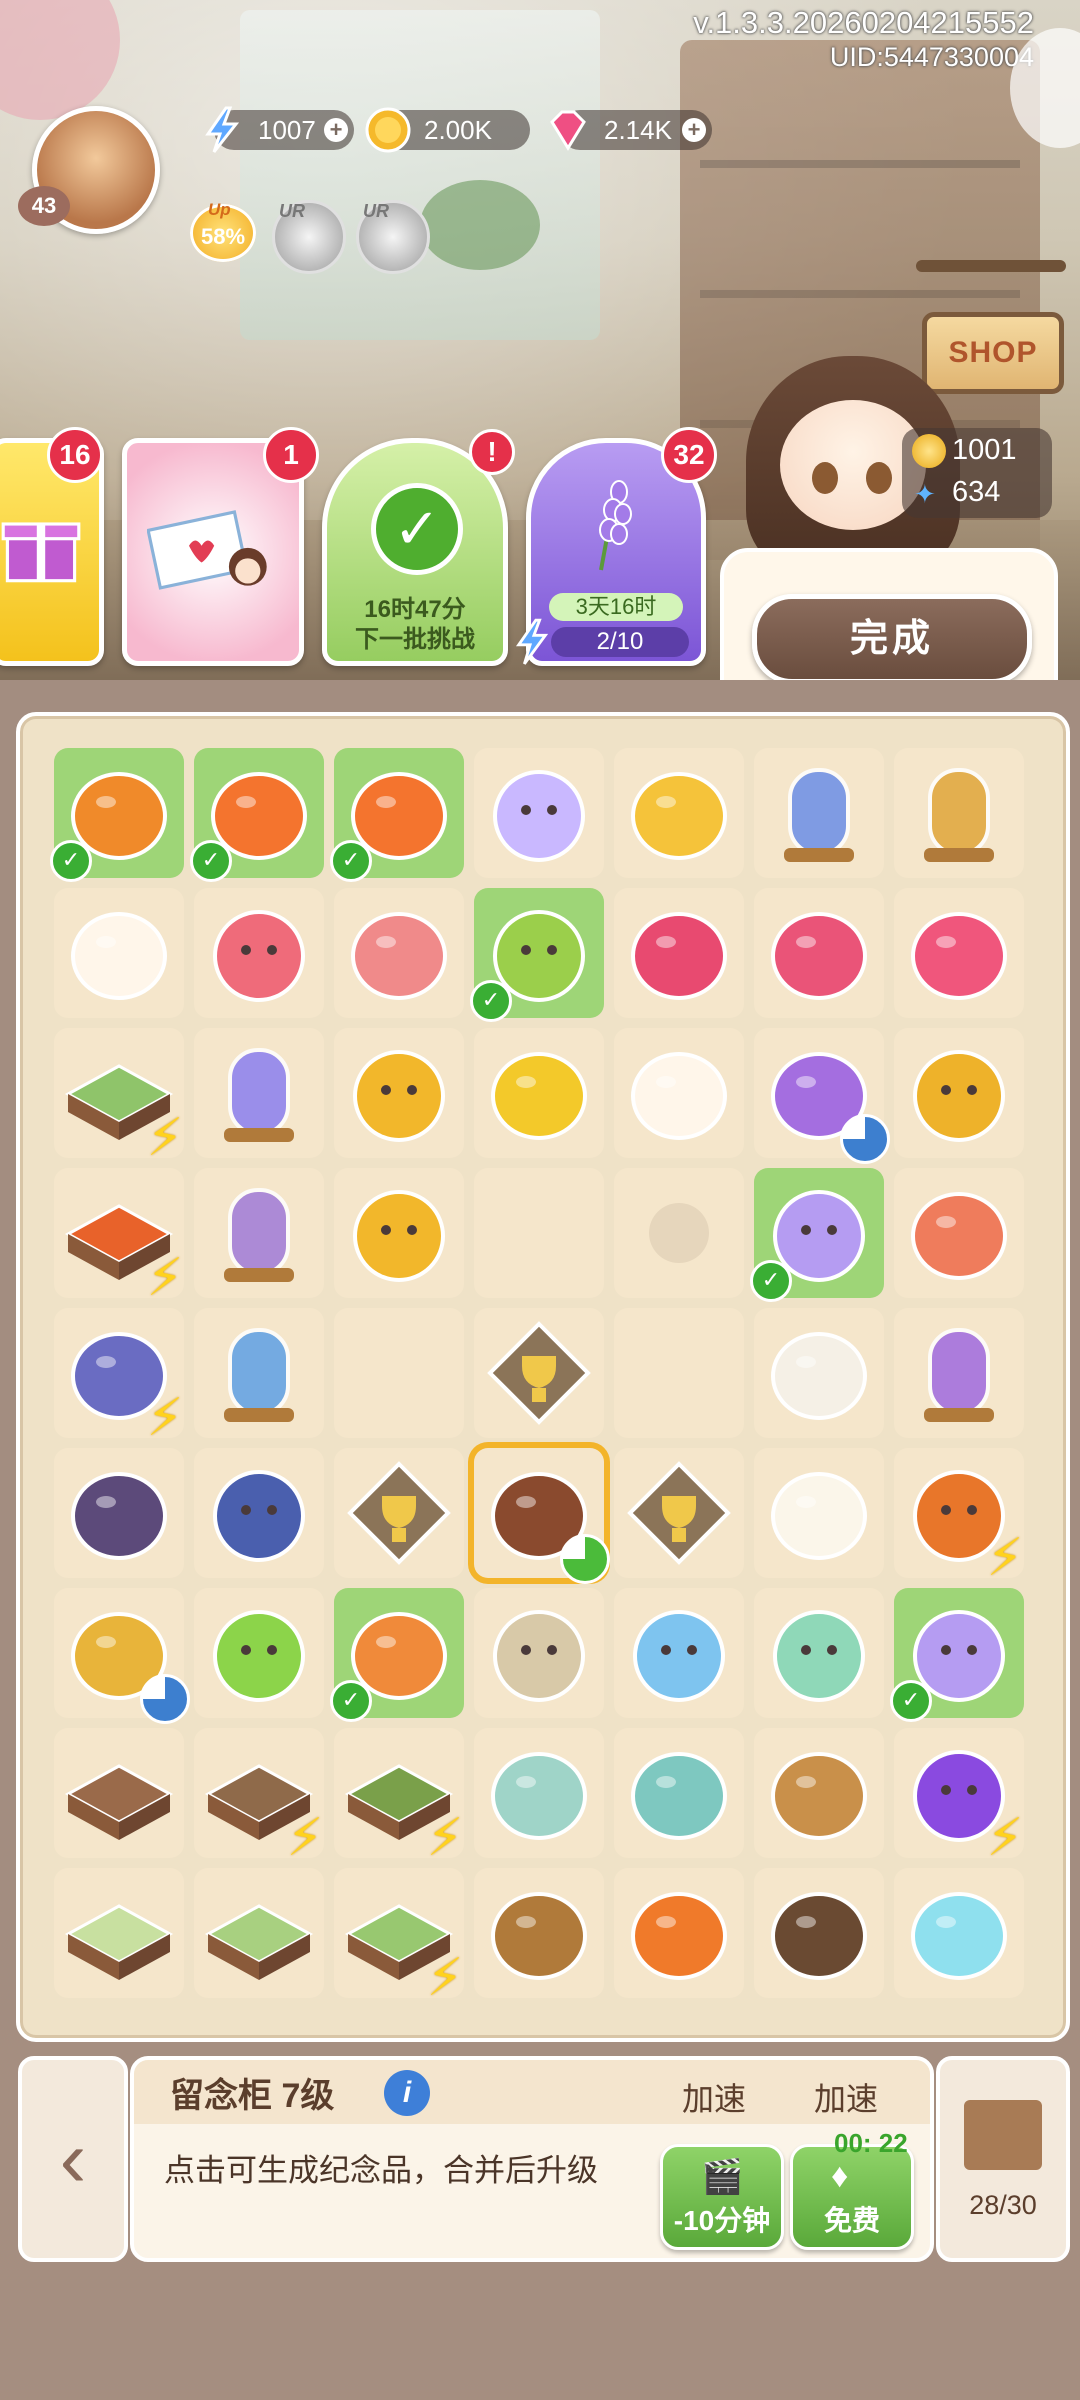 Image resolution: width=1080 pixels, height=2400 pixels. Describe the element at coordinates (679, 956) in the screenshot. I see `ruby-pile-icon` at that location.